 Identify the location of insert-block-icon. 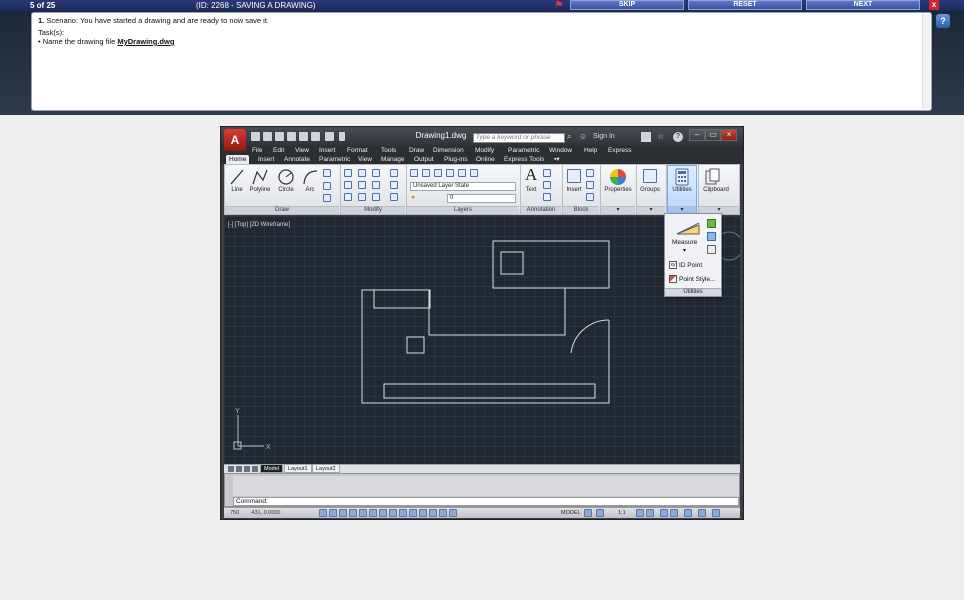
(574, 176).